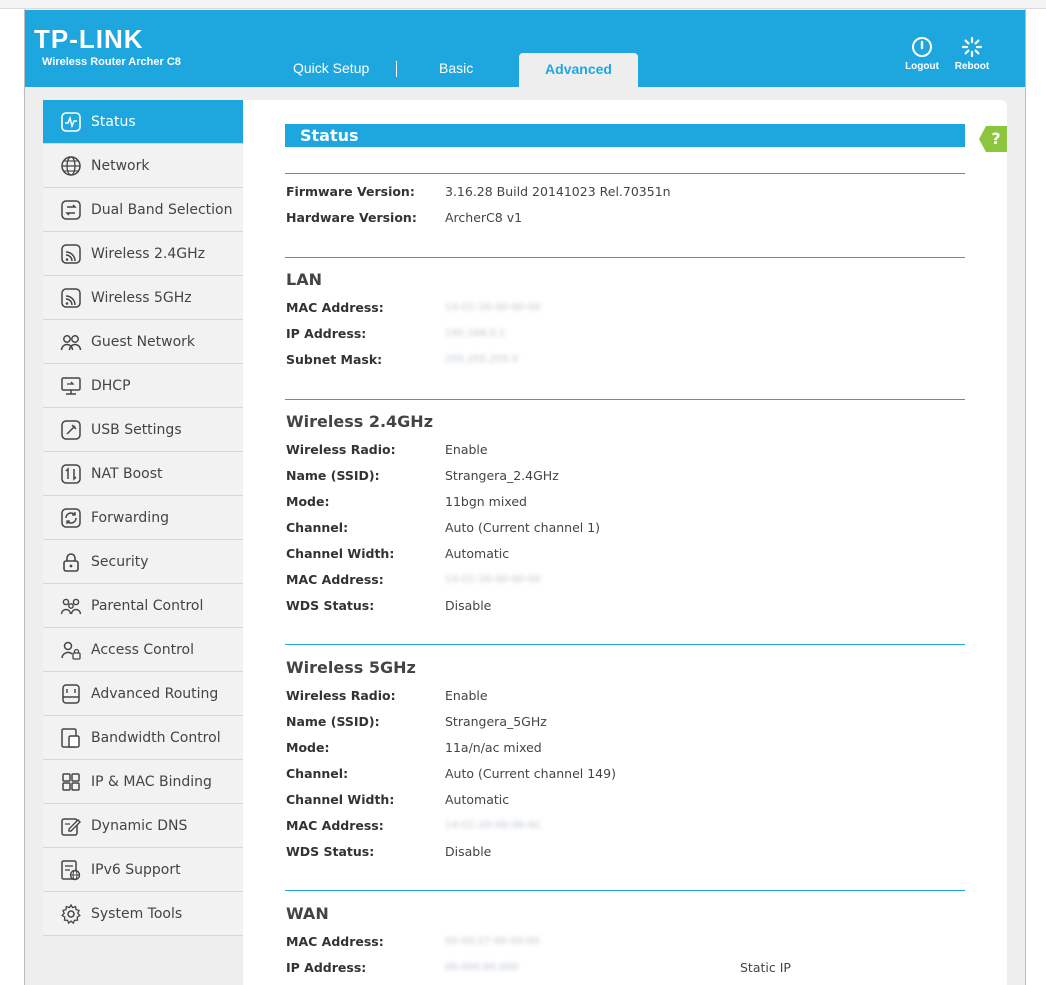 Image resolution: width=1046 pixels, height=985 pixels. Describe the element at coordinates (139, 825) in the screenshot. I see `sidebar-item-label: Dynamic DNS` at that location.